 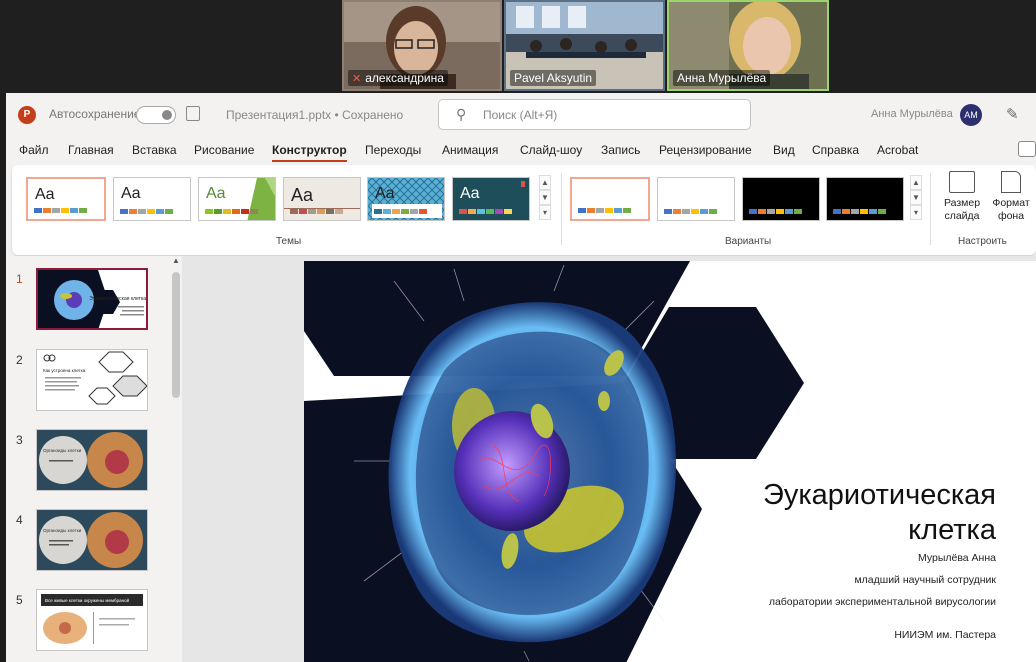 I want to click on tab-view: Вид, so click(x=784, y=150).